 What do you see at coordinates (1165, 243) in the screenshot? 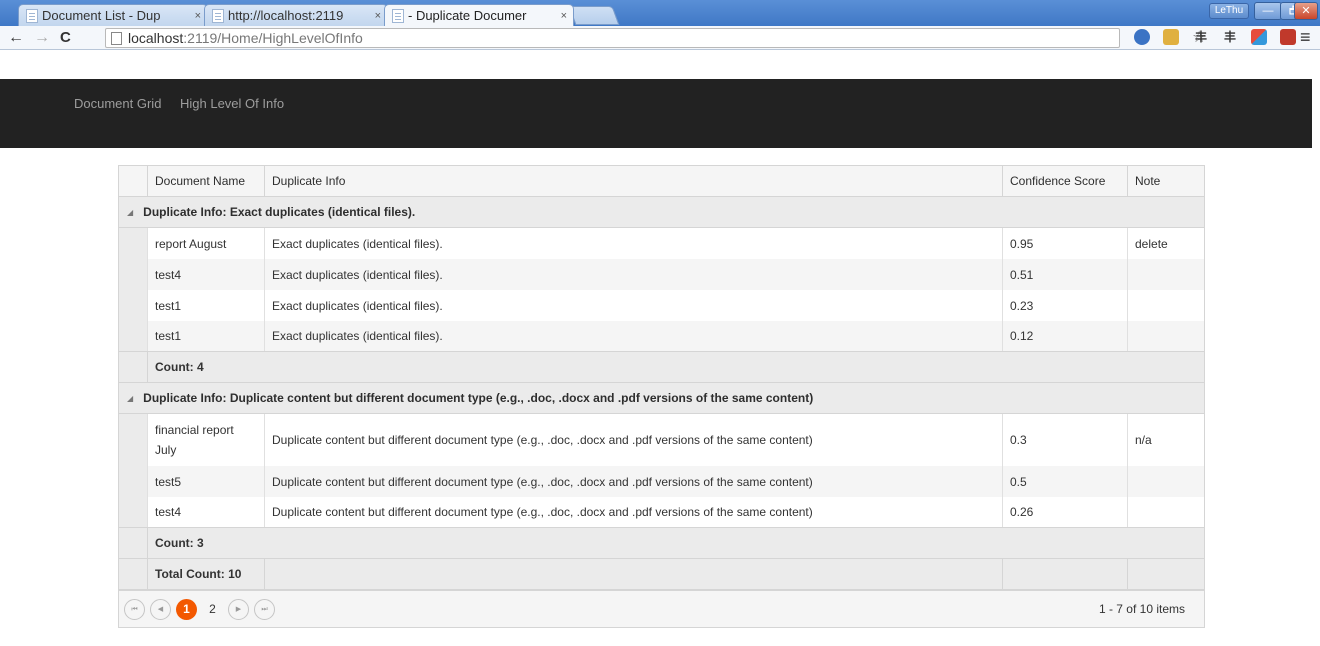
I see `cell-note: delete` at bounding box center [1165, 243].